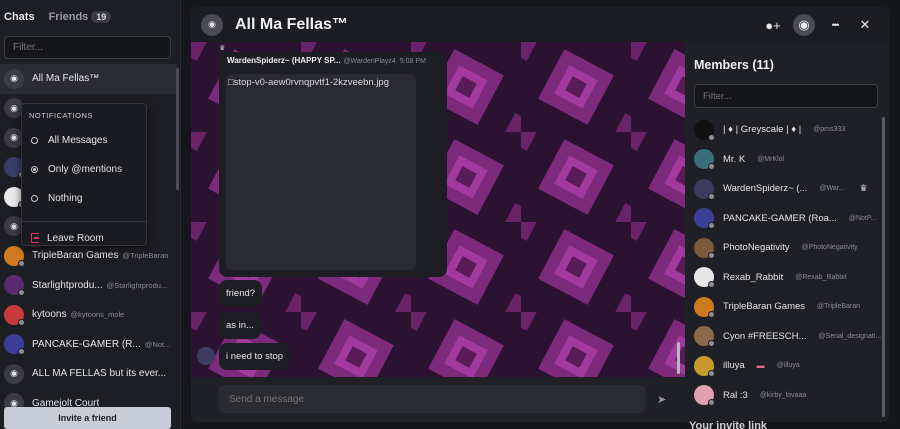 The image size is (900, 429). I want to click on leave-room-button: Leave Room, so click(84, 238).